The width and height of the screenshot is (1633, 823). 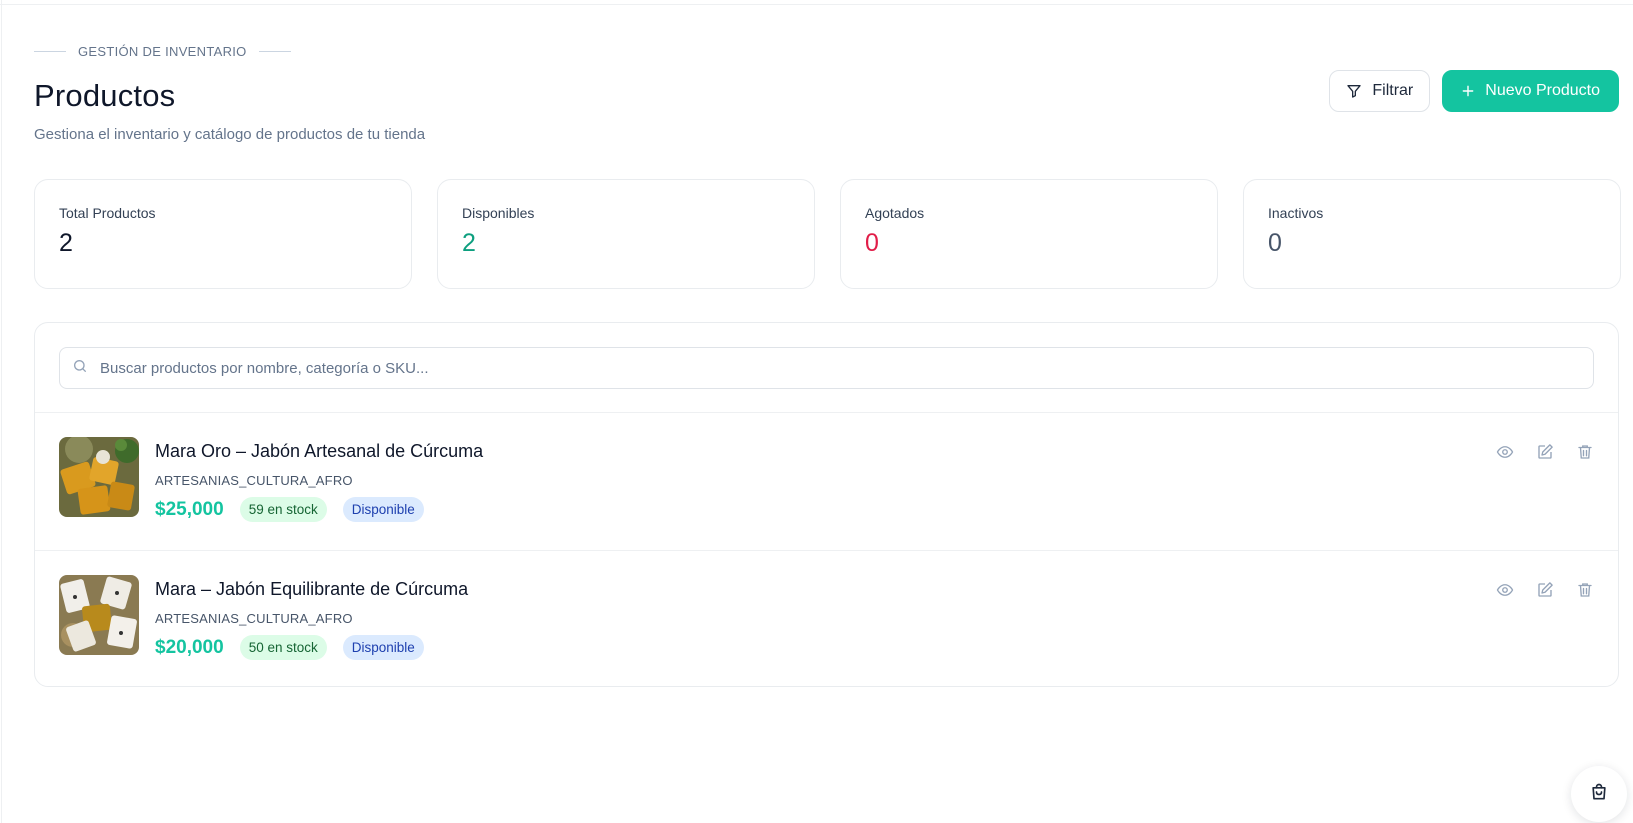 I want to click on product-name: Mara – Jabón Equilibrante de Cúrcuma, so click(x=311, y=589).